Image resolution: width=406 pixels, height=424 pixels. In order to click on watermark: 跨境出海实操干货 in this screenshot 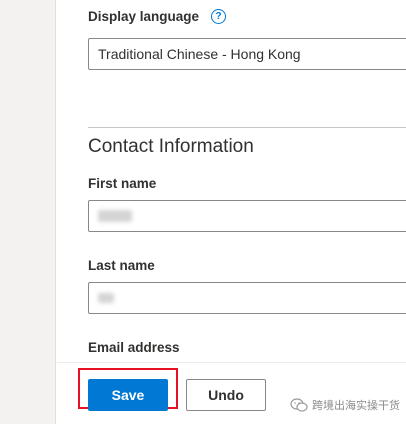, I will do `click(345, 405)`.